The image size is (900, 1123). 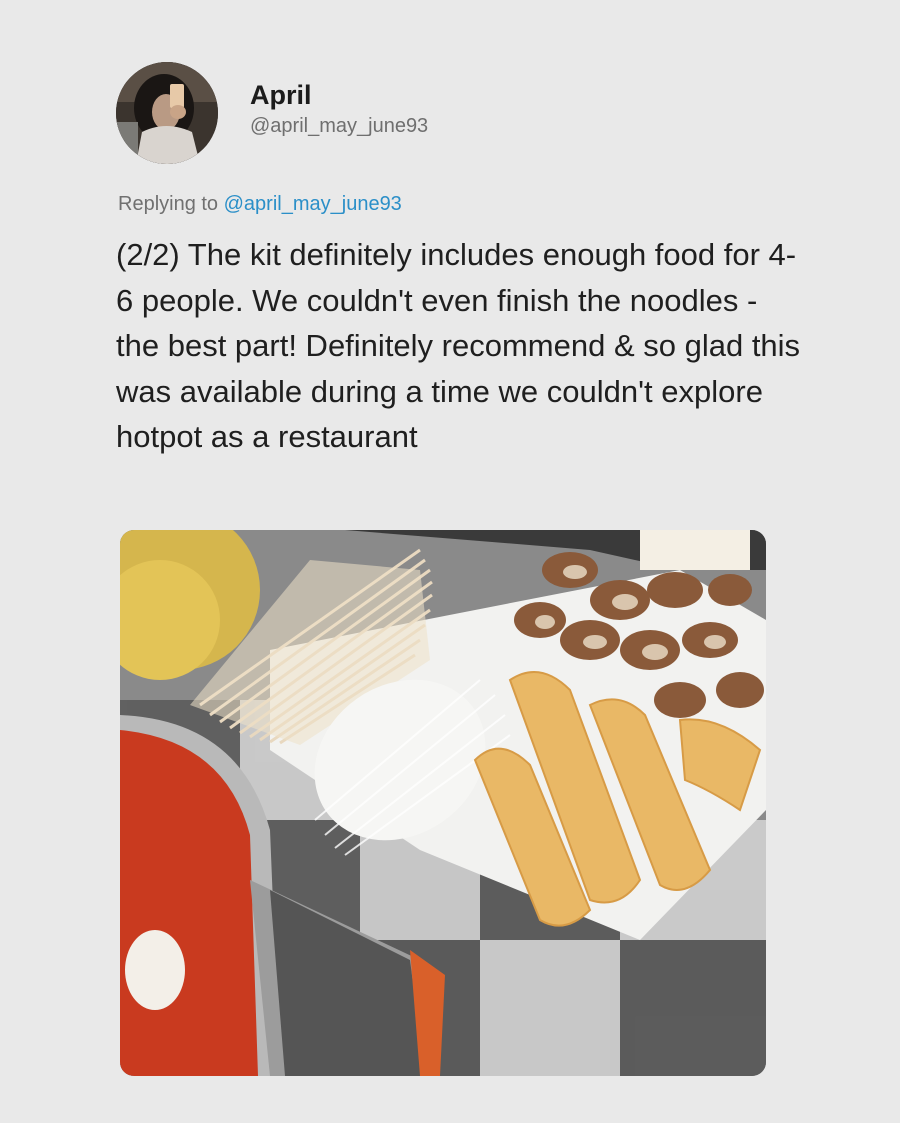 I want to click on tweet-header: April @april_may_june93, so click(x=272, y=113).